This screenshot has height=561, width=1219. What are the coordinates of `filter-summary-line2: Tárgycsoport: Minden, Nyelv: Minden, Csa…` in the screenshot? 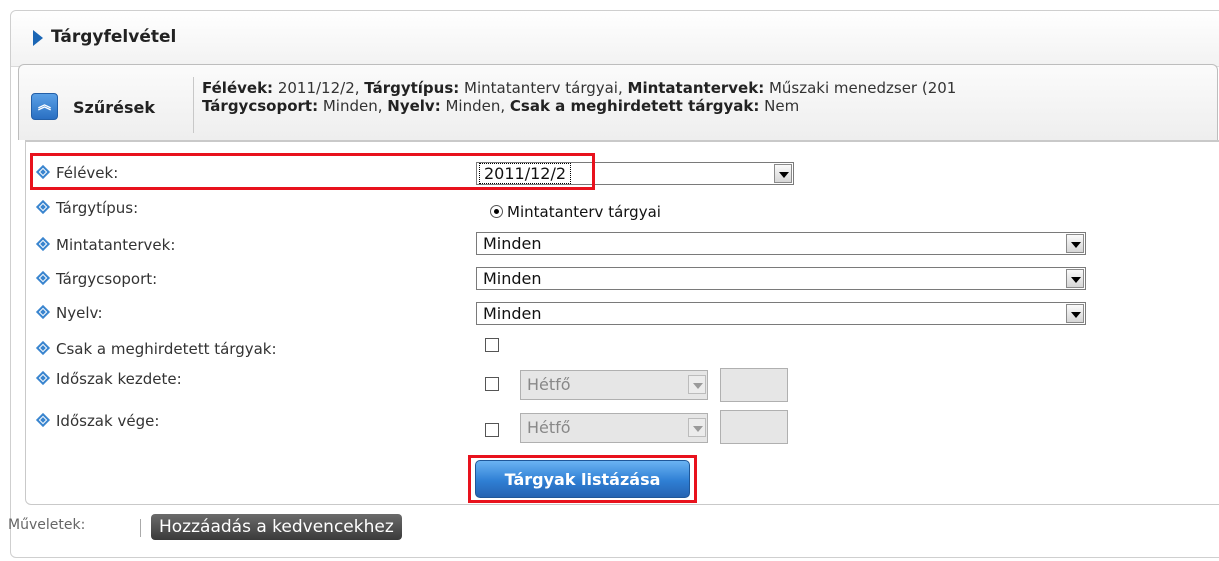 It's located at (579, 106).